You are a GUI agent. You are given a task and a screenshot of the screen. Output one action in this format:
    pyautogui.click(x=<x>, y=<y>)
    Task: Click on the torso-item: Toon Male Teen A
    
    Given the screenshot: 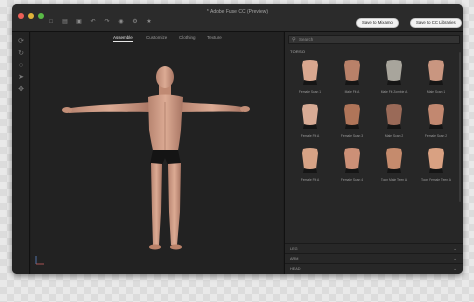 What is the action you would take?
    pyautogui.click(x=394, y=167)
    